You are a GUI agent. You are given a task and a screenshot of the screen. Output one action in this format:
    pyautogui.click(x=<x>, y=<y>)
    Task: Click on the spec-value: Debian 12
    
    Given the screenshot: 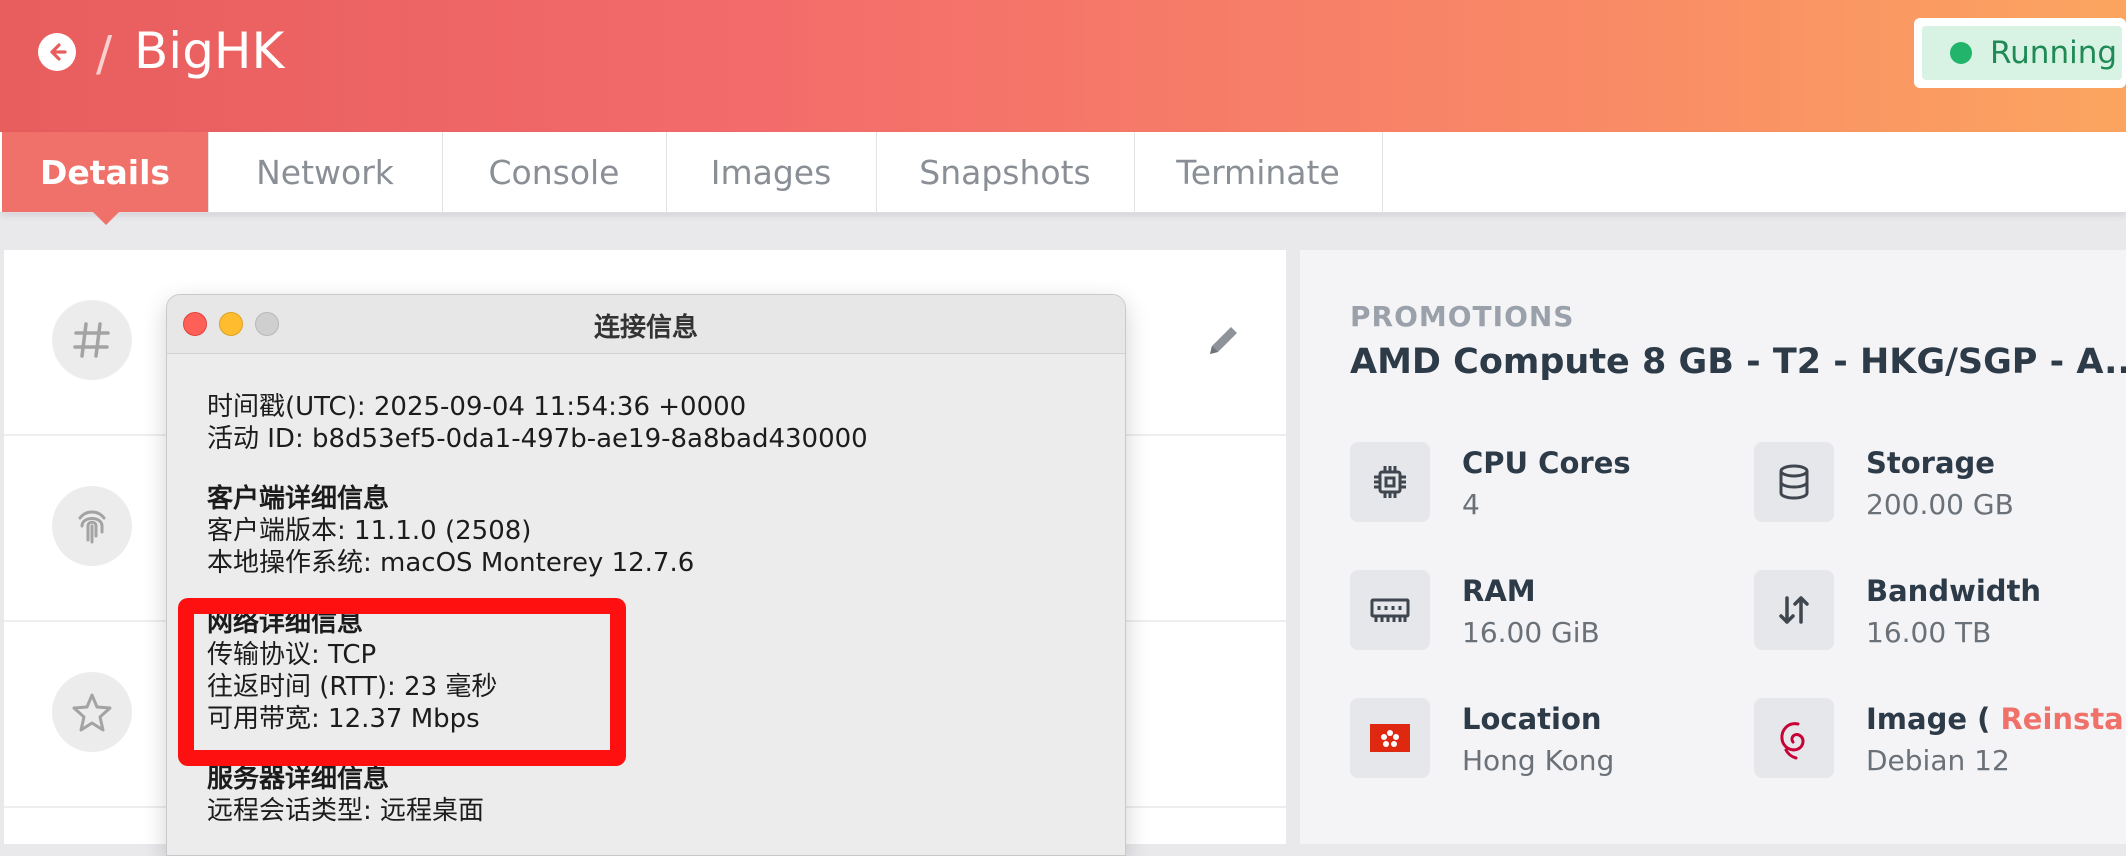 What is the action you would take?
    pyautogui.click(x=1938, y=760)
    